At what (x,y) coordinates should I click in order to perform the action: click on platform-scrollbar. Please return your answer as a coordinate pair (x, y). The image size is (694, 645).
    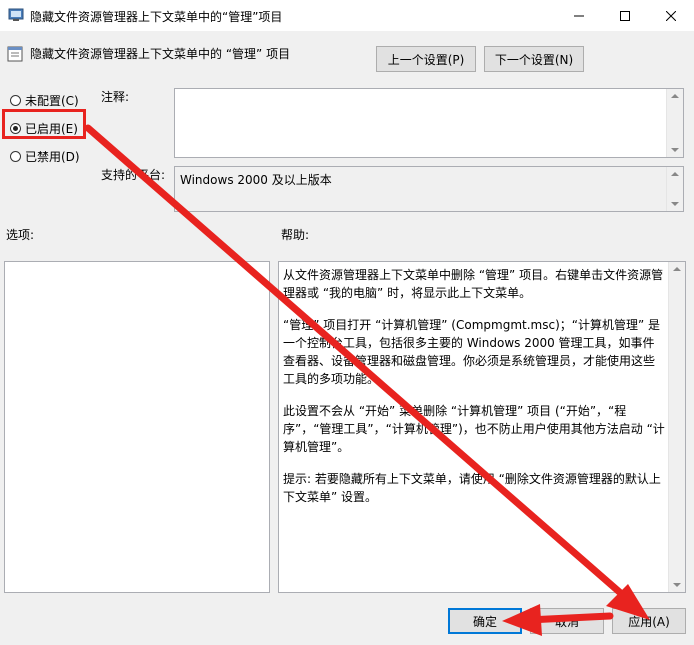
    Looking at the image, I should click on (674, 189).